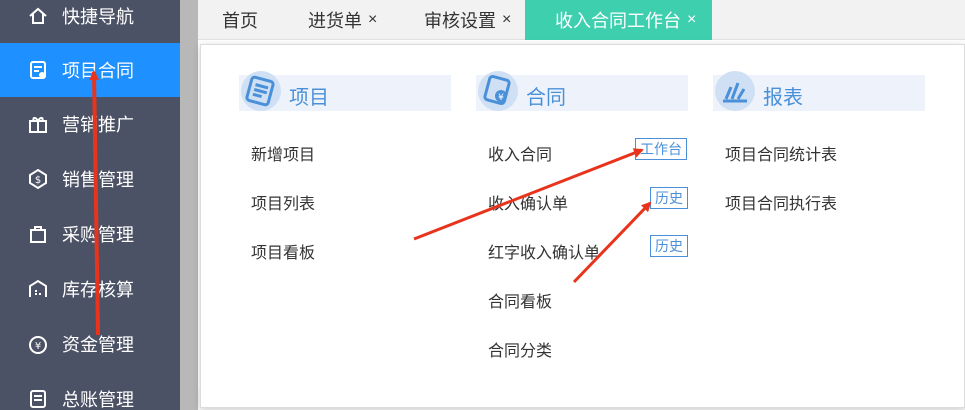 The image size is (965, 410). I want to click on menu-item-project-contract-execution: 项目合同执行表, so click(781, 202).